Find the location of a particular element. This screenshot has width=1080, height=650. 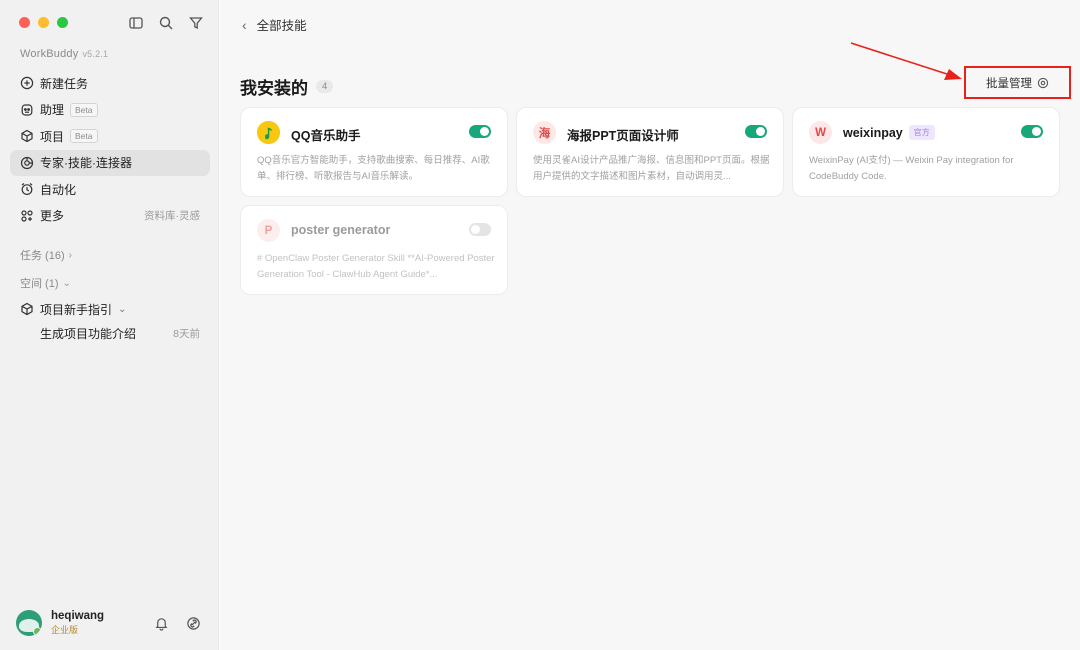

nav-item-skills: 专家·技能·连接器 is located at coordinates (110, 162).